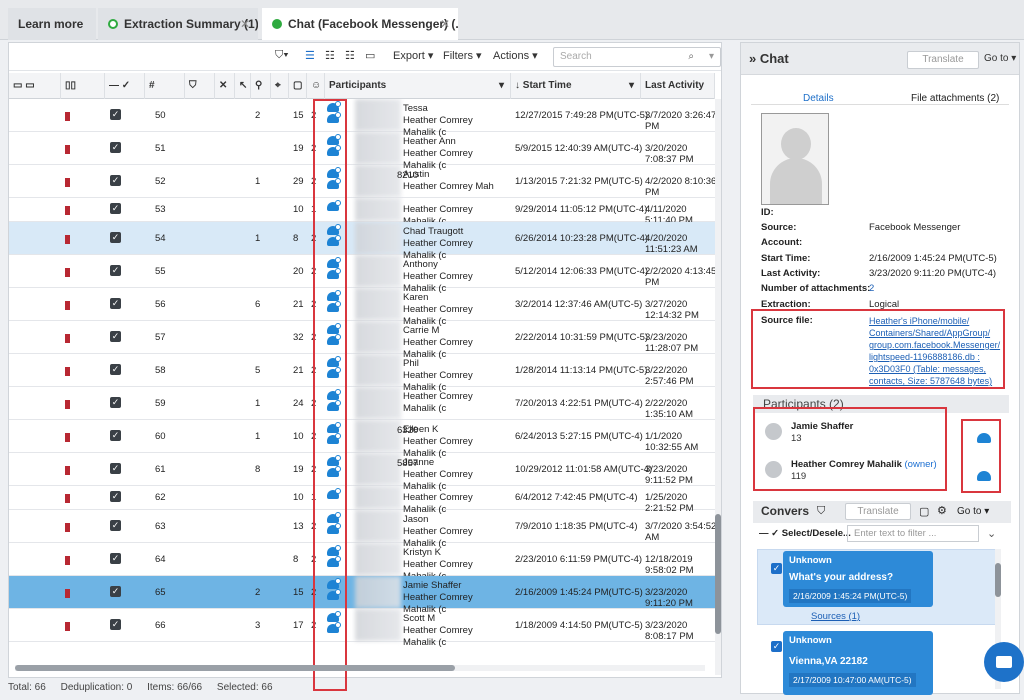  I want to click on chart-column-header: ▯▯, so click(83, 86).